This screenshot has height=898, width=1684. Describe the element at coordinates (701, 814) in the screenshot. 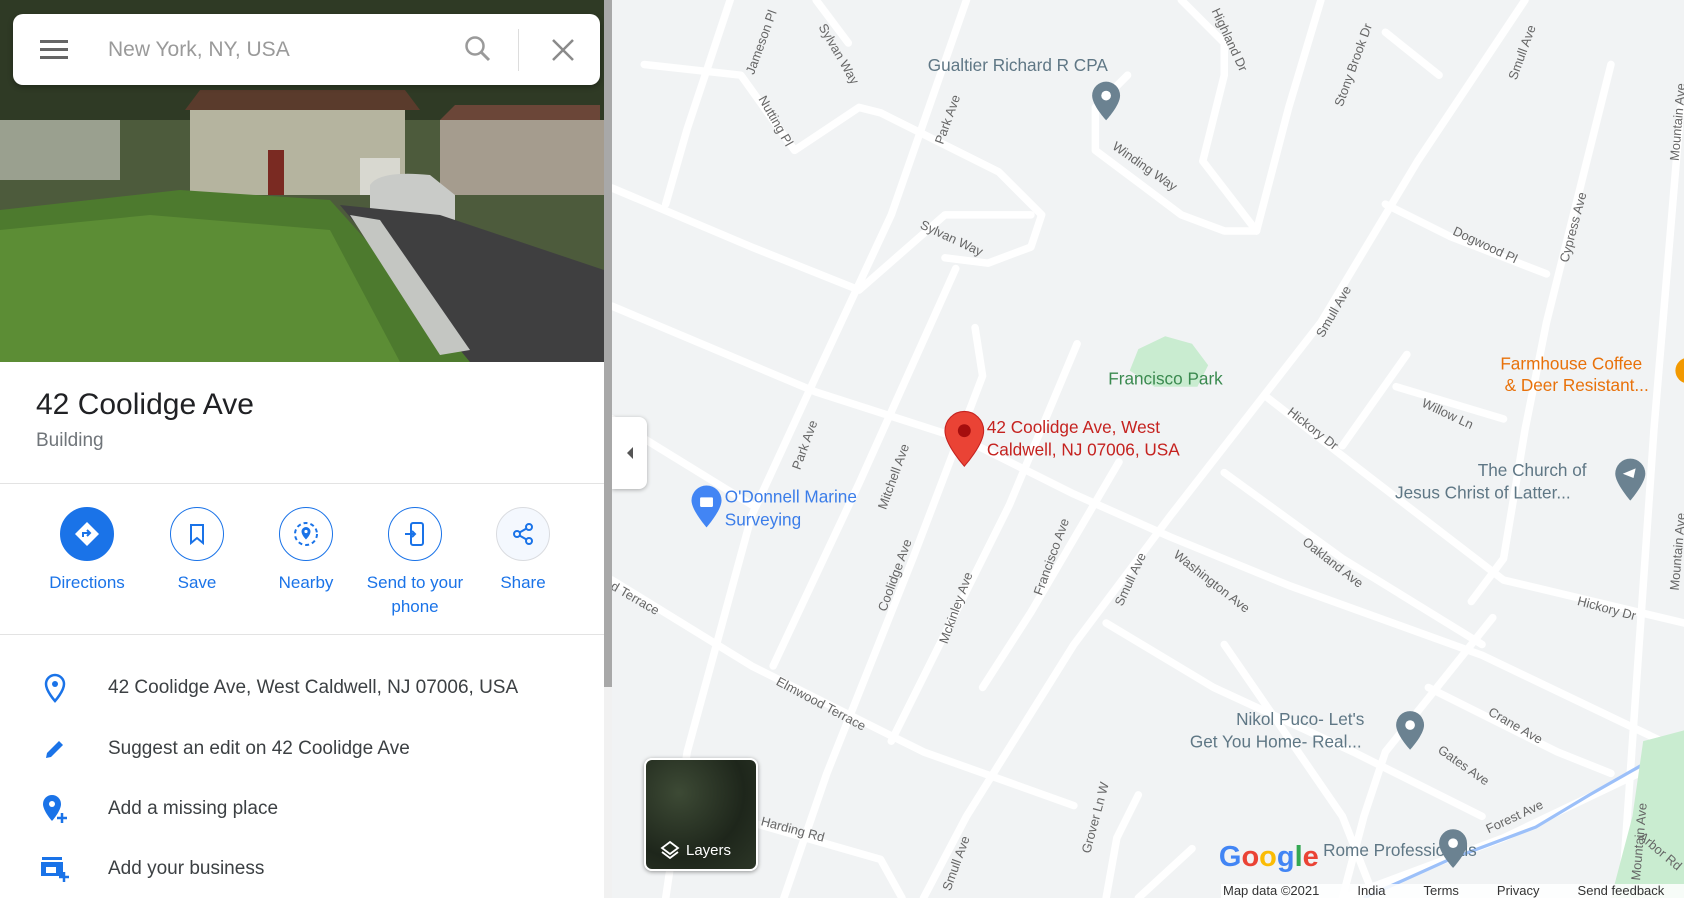

I see `layers-button: Layers` at that location.